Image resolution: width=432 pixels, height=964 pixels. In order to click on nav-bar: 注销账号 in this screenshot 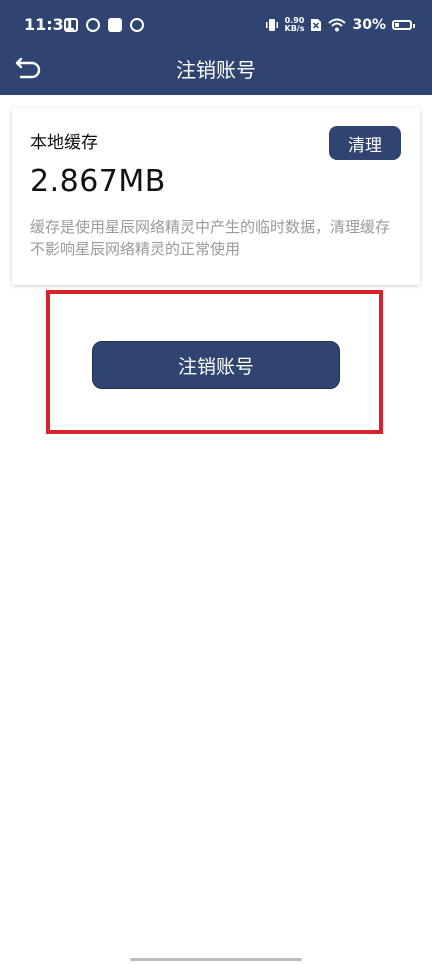, I will do `click(216, 68)`.